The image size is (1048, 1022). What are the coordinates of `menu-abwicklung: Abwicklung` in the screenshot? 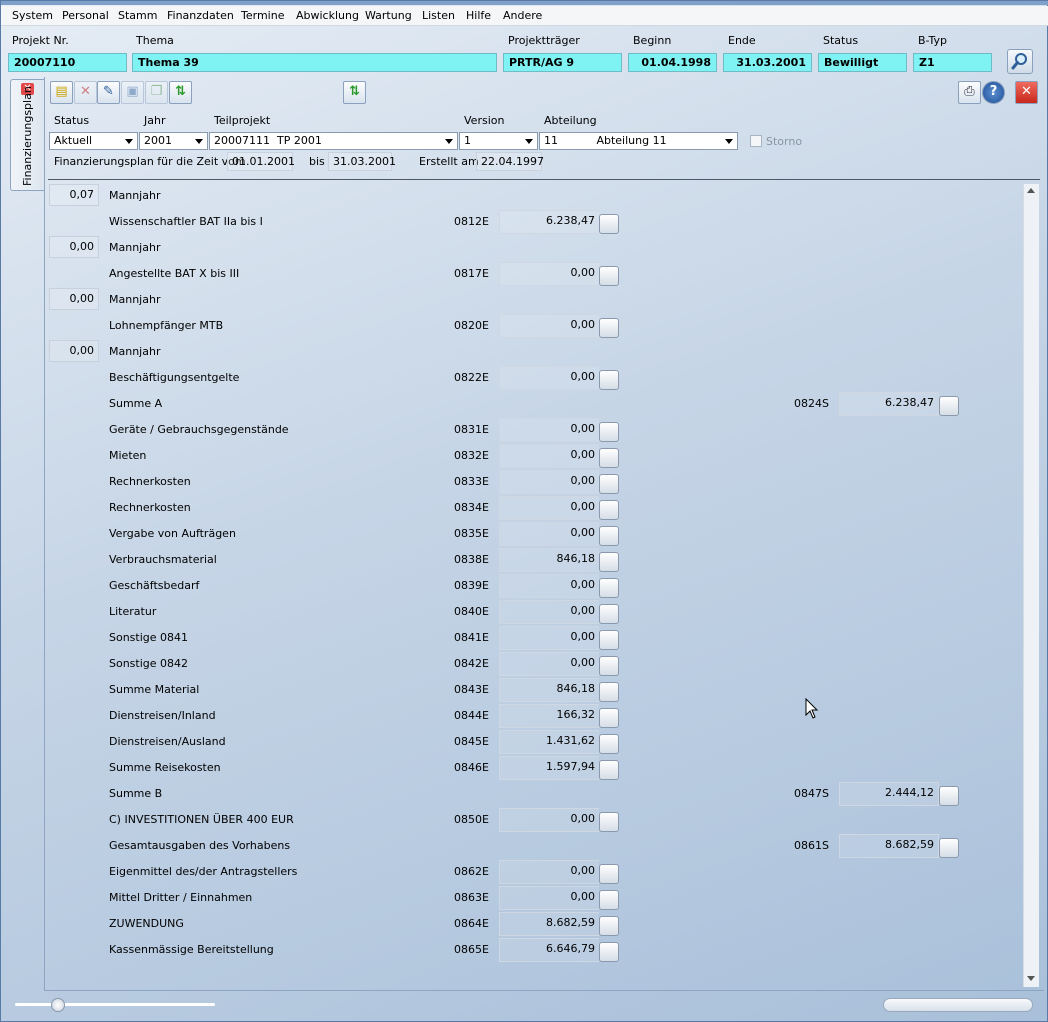 It's located at (327, 15).